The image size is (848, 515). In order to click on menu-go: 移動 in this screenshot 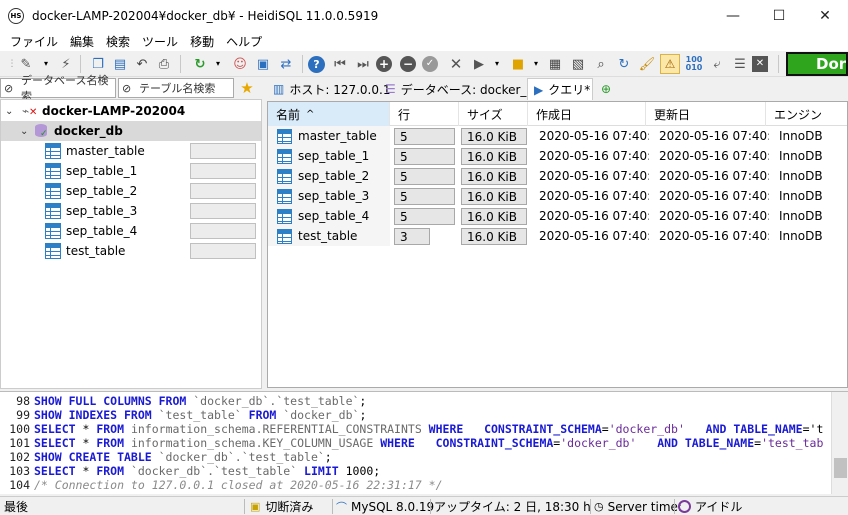, I will do `click(202, 41)`.